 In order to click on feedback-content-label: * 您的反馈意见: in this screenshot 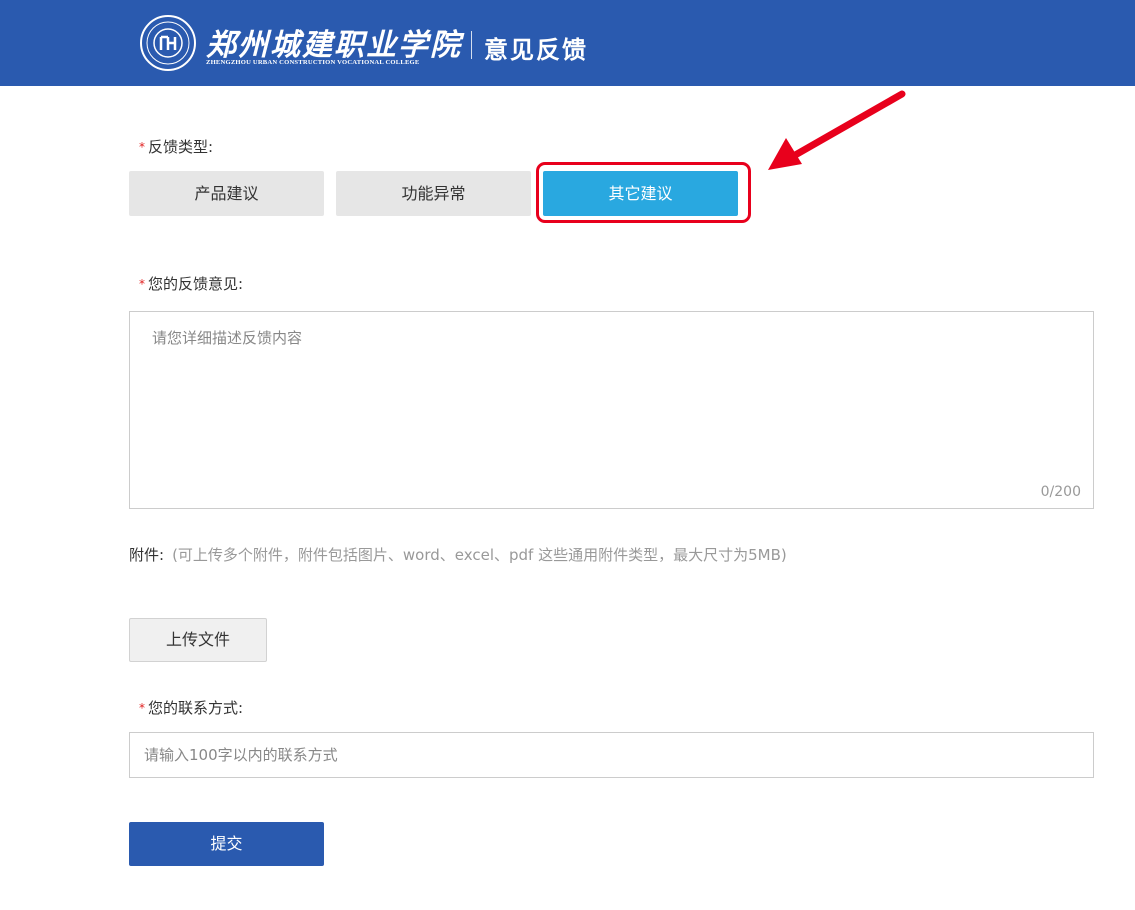, I will do `click(191, 283)`.